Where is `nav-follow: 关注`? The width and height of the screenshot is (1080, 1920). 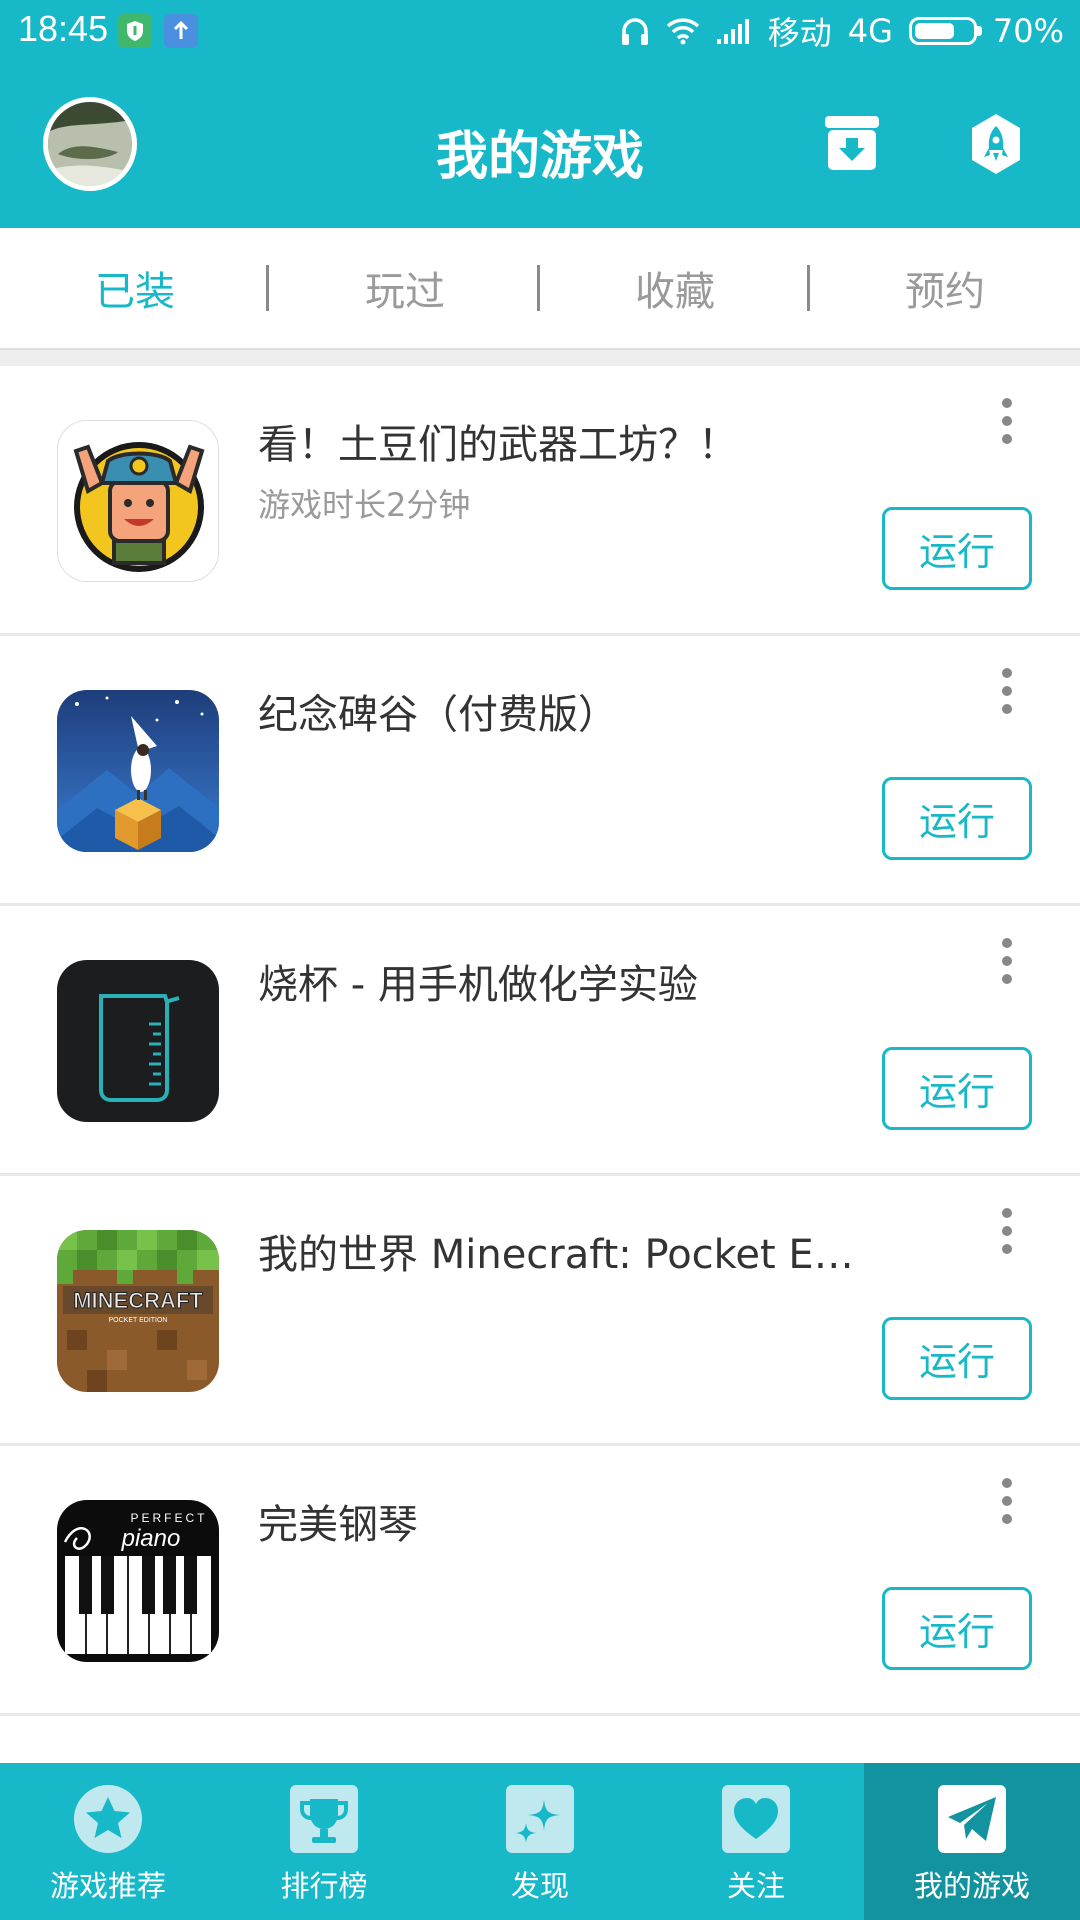 nav-follow: 关注 is located at coordinates (756, 1841).